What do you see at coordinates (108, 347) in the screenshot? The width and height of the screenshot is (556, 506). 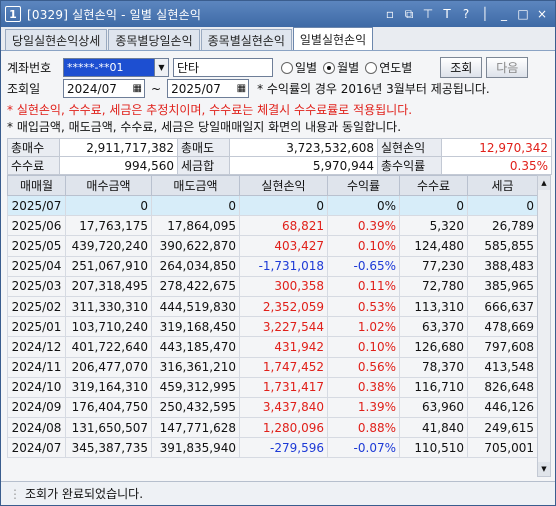 I see `cell-col-buy: 401,722,640` at bounding box center [108, 347].